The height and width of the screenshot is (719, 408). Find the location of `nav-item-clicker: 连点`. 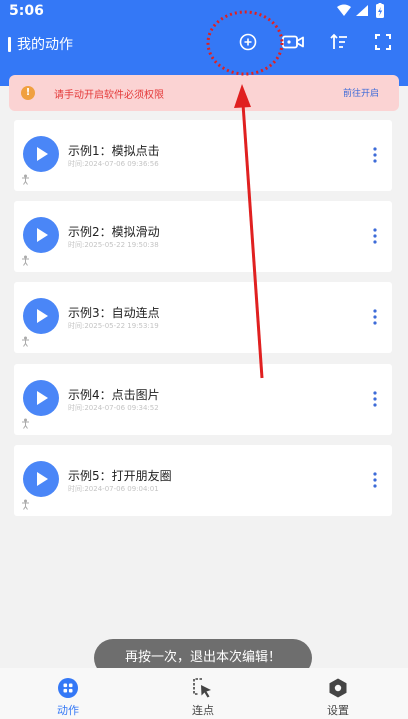

nav-item-clicker: 连点 is located at coordinates (203, 693).